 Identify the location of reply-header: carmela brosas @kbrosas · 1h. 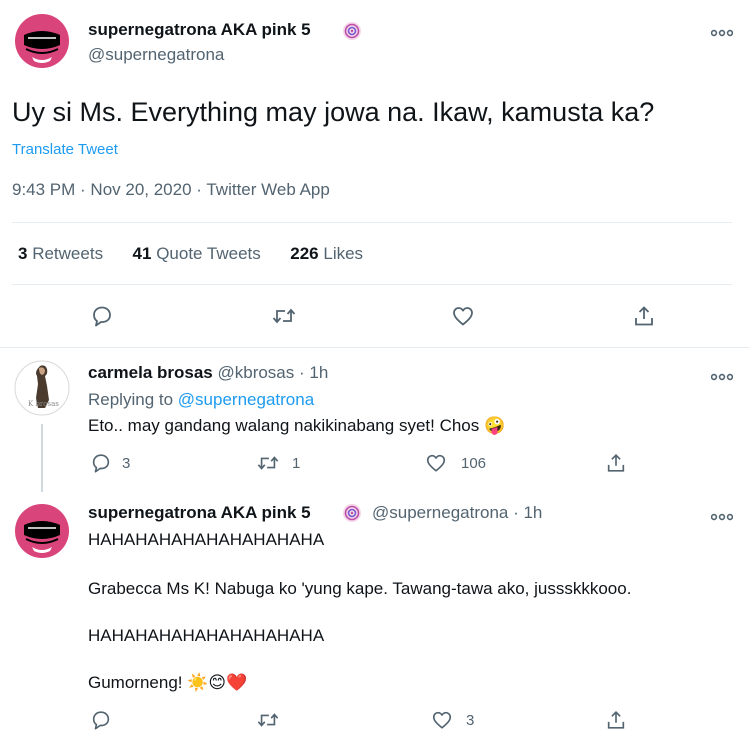
(208, 373).